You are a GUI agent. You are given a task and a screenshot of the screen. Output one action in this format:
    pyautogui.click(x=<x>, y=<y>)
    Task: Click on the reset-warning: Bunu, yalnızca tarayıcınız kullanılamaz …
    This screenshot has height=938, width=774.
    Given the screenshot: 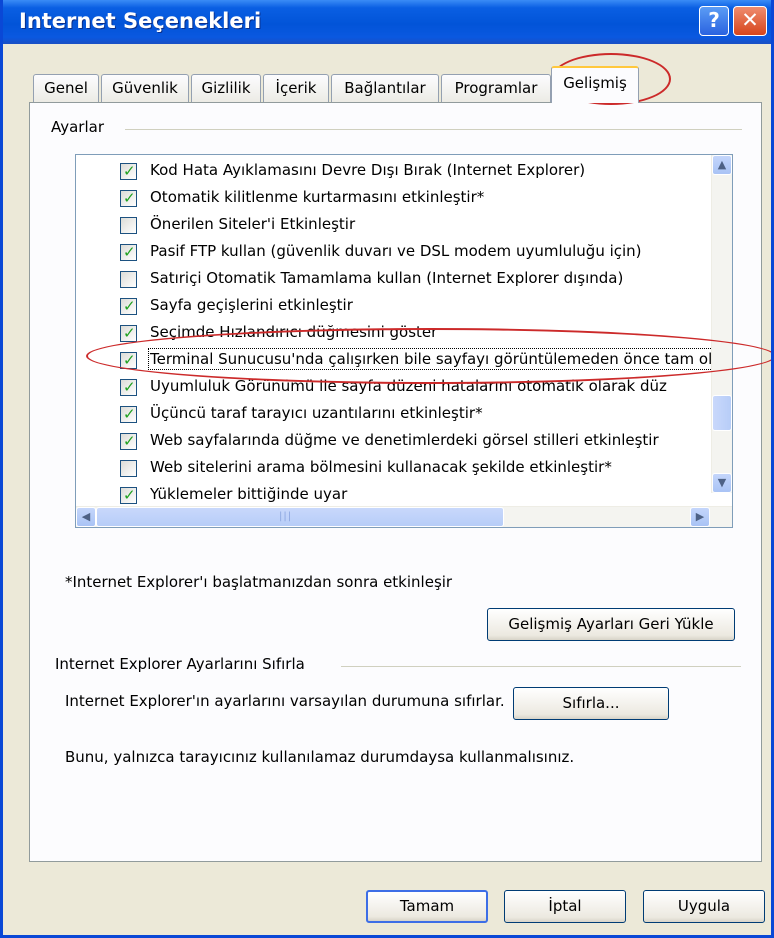 What is the action you would take?
    pyautogui.click(x=320, y=757)
    